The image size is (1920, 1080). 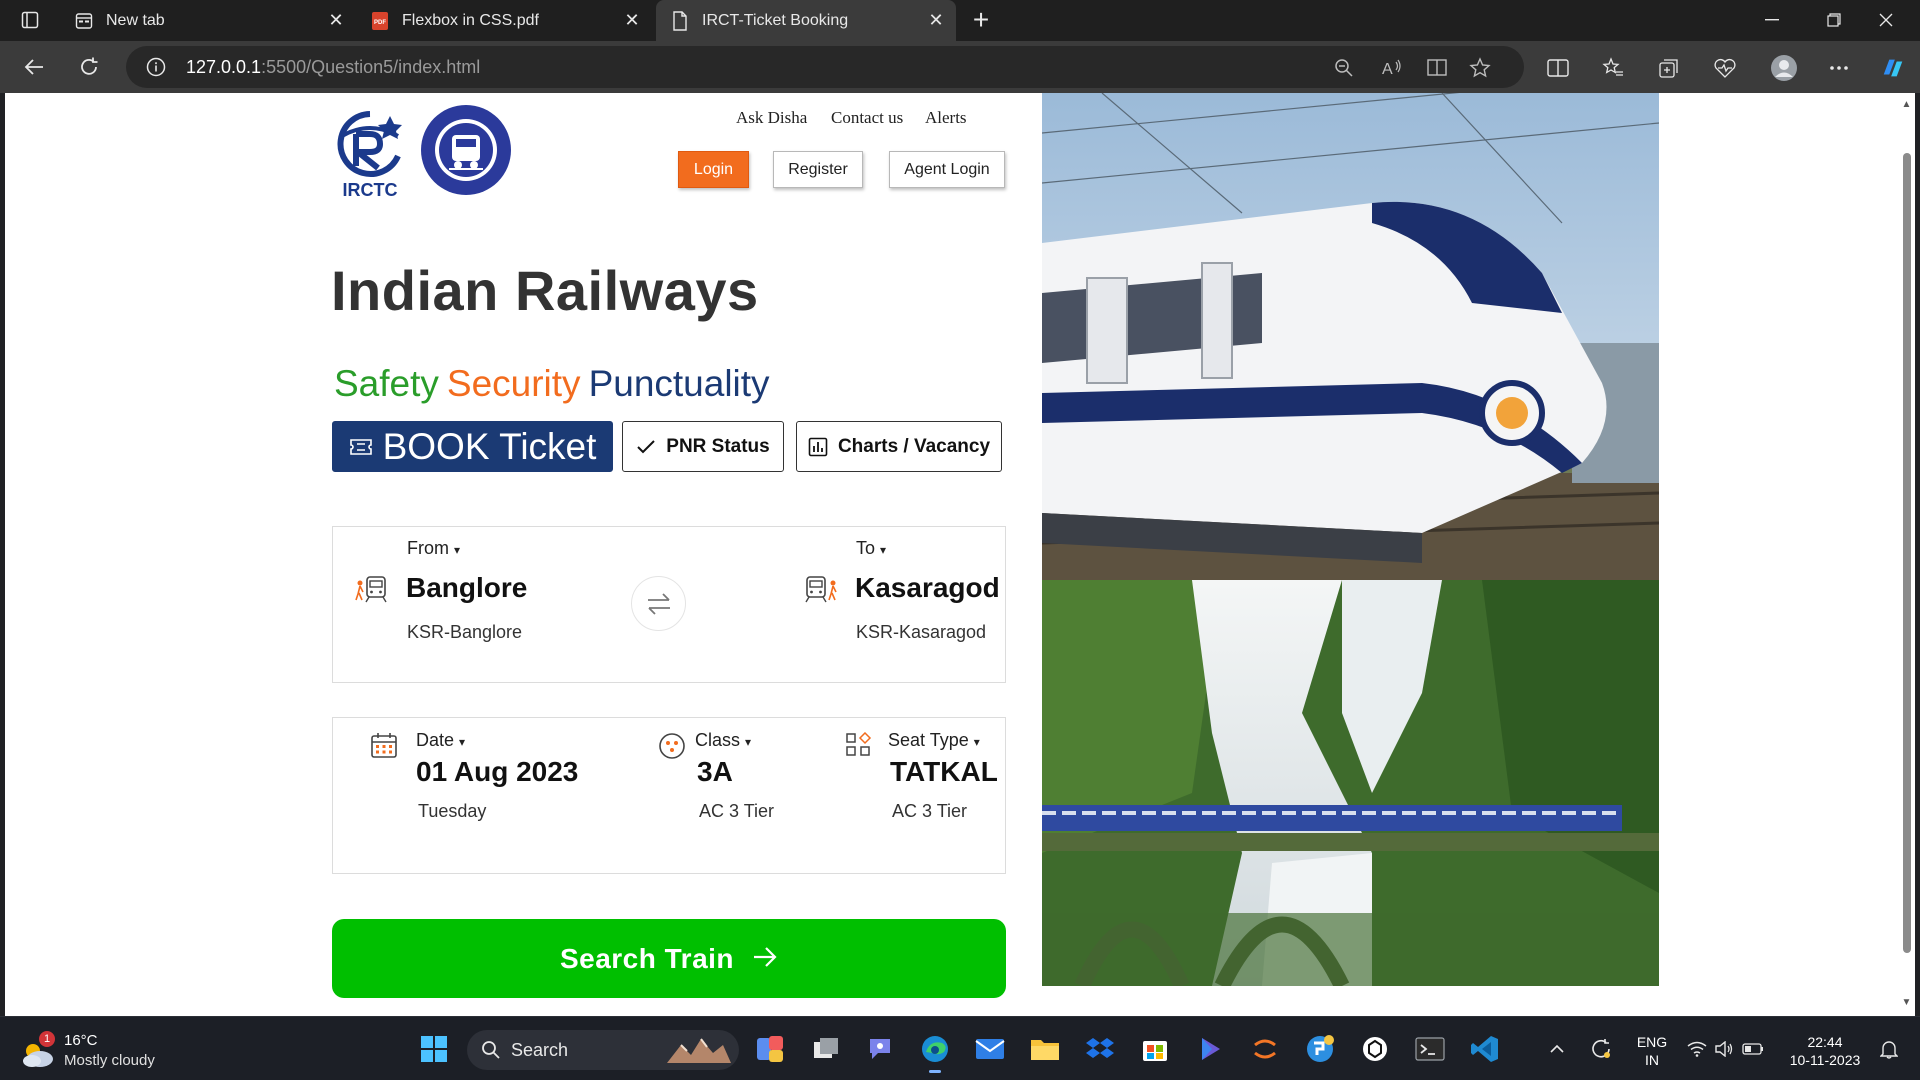 What do you see at coordinates (433, 548) in the screenshot?
I see `from-dropdown: From ▾` at bounding box center [433, 548].